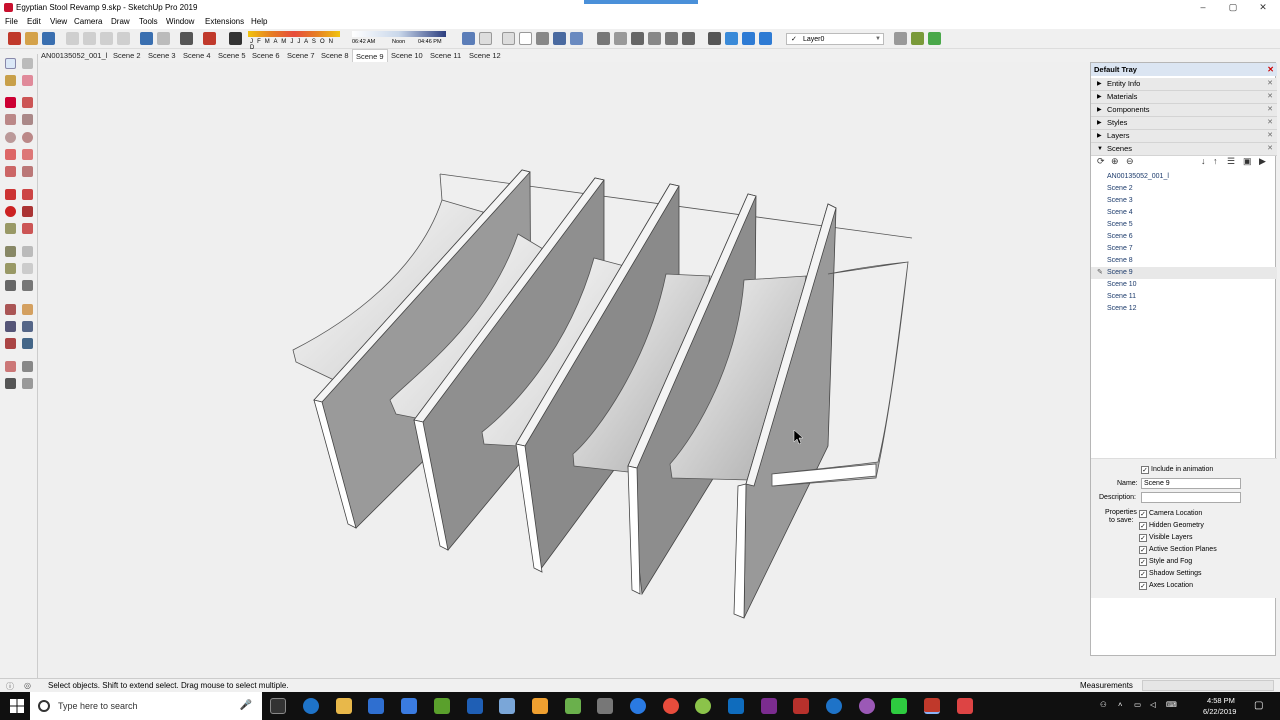 This screenshot has height=720, width=1280. What do you see at coordinates (1137, 704) in the screenshot?
I see `network-icon: ▭` at bounding box center [1137, 704].